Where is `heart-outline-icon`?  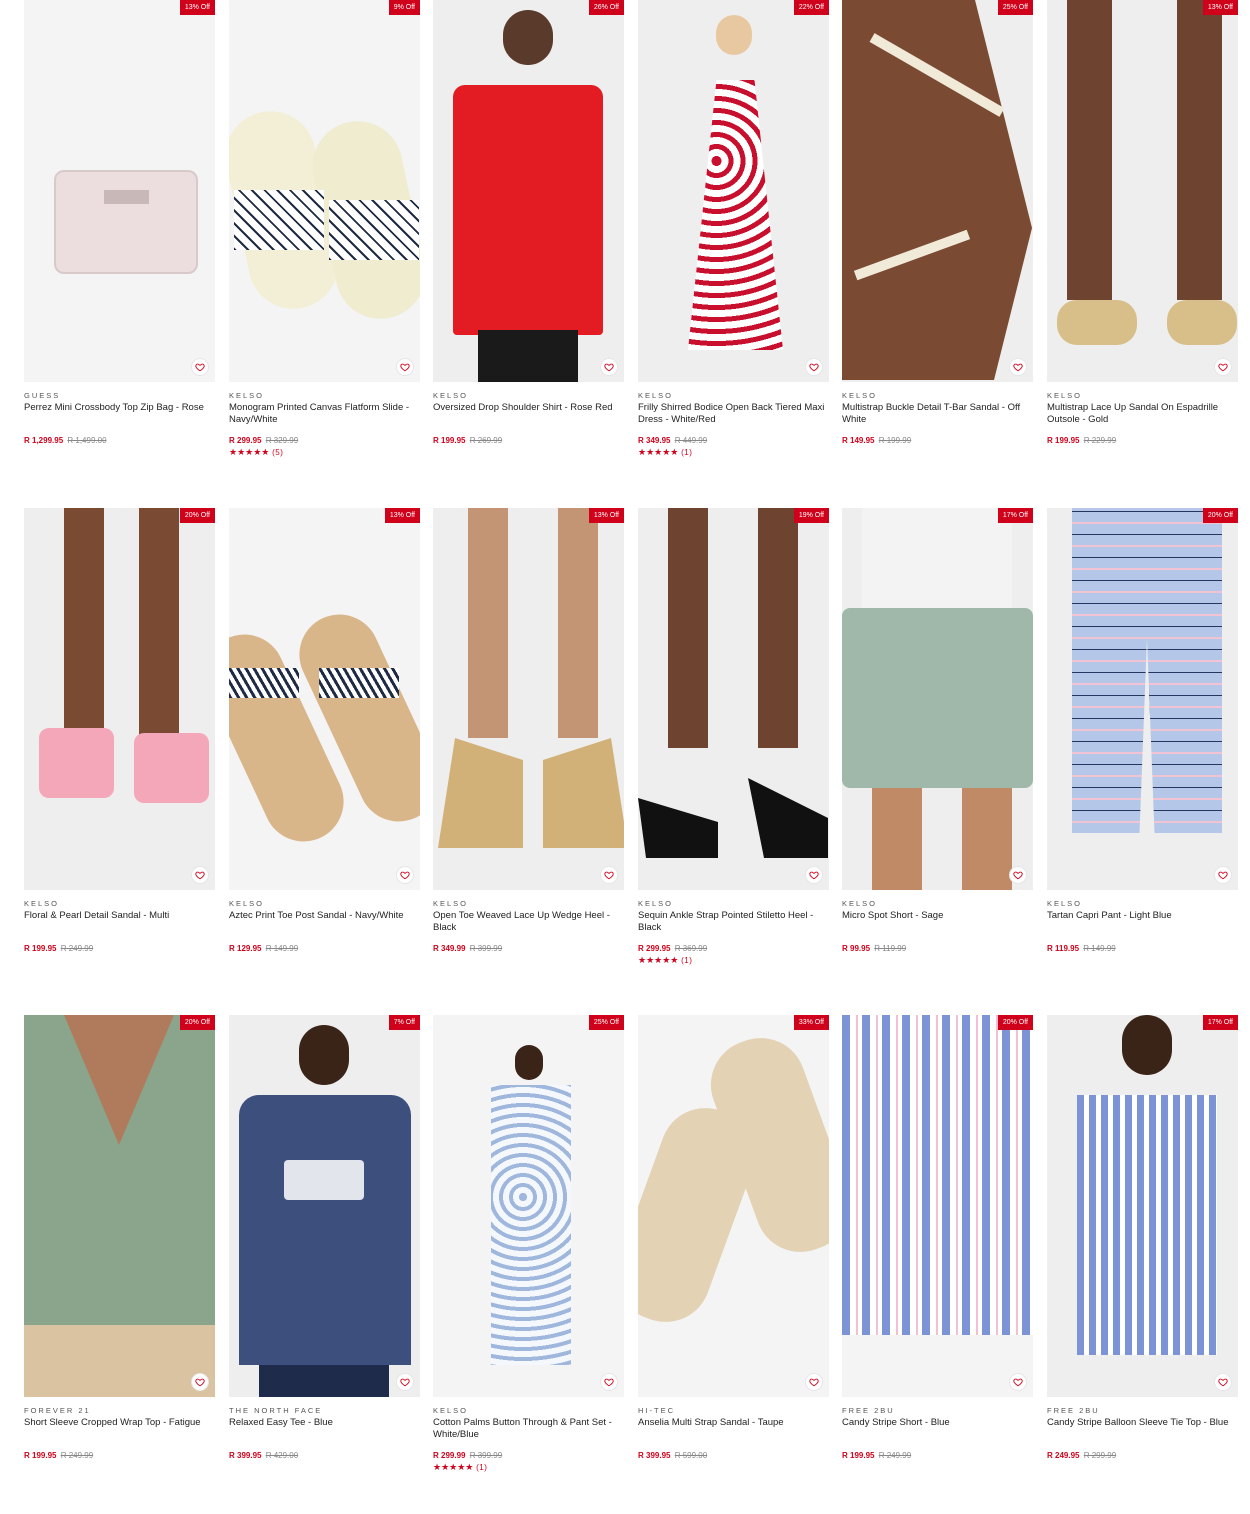 heart-outline-icon is located at coordinates (1223, 367).